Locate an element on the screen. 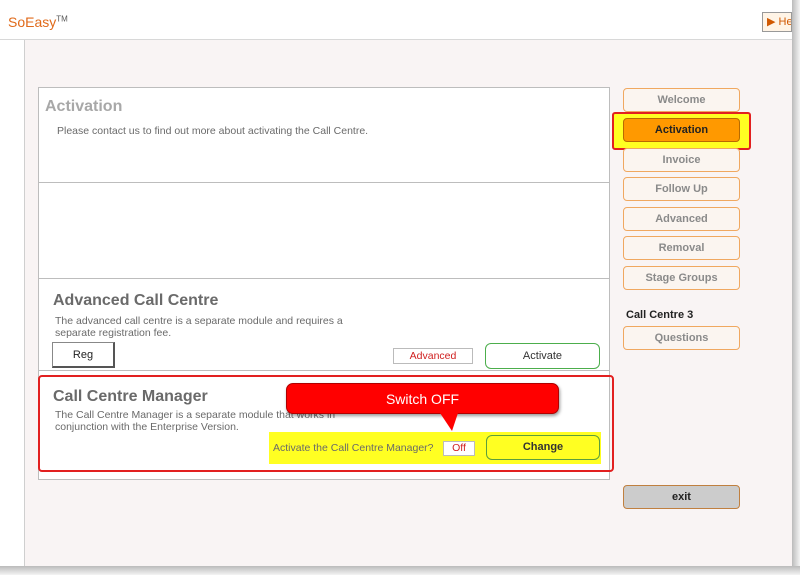  title-bar: SoEasyTM ▶ He is located at coordinates (396, 20).